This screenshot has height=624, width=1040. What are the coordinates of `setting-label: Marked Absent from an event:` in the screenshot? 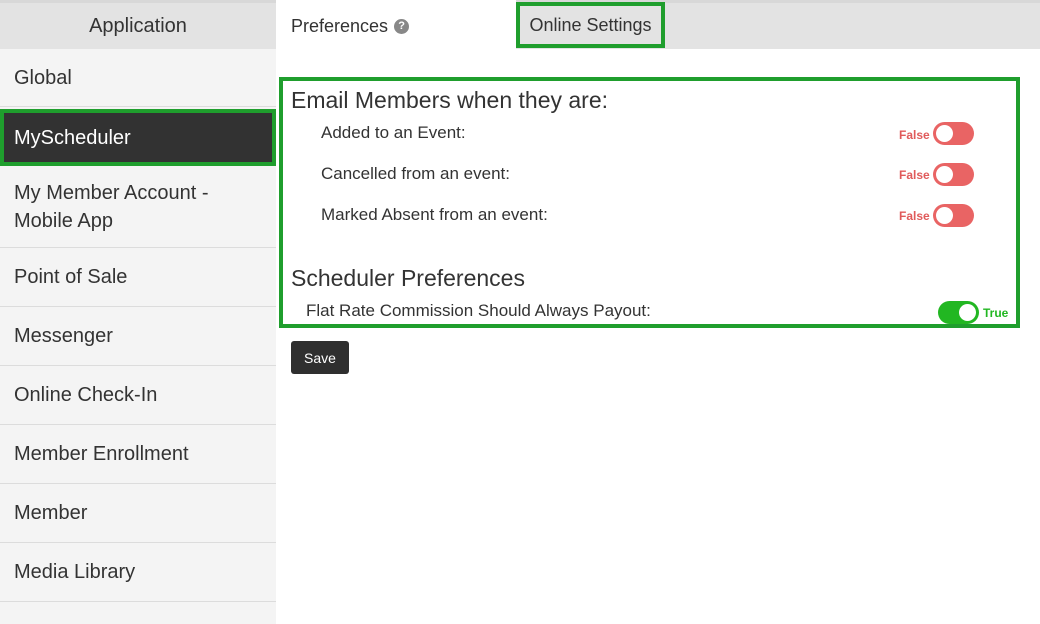 It's located at (434, 214).